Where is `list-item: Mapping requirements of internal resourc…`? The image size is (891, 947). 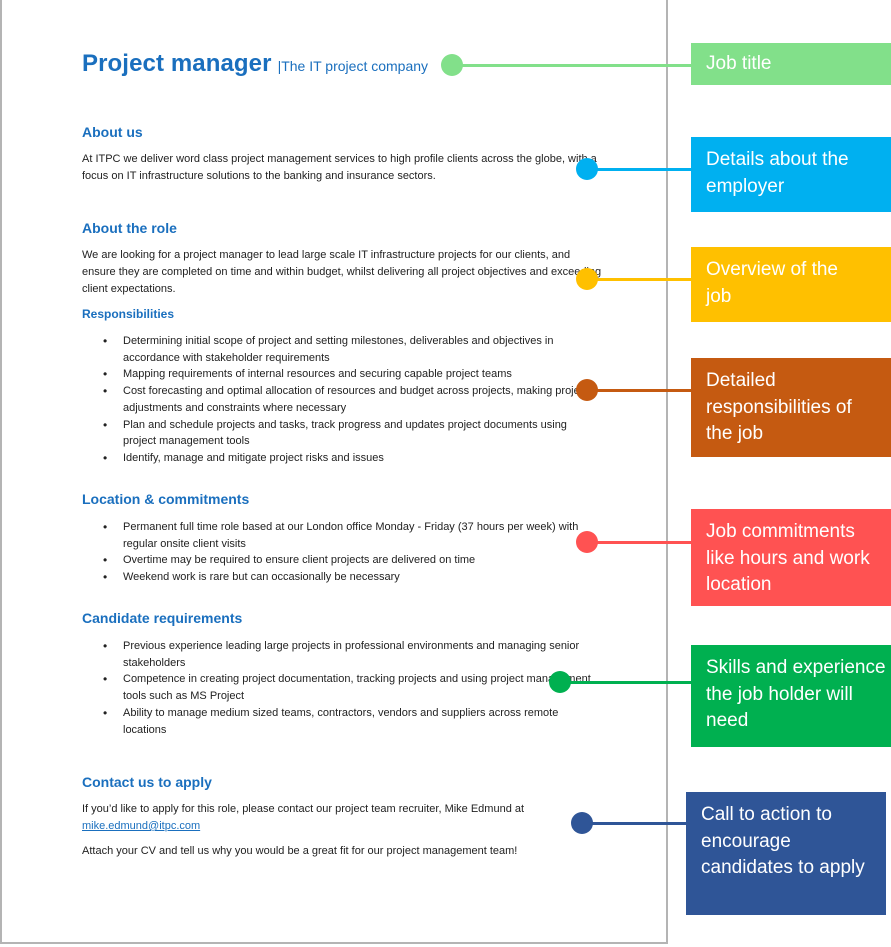
list-item: Mapping requirements of internal resourc… is located at coordinates (342, 374).